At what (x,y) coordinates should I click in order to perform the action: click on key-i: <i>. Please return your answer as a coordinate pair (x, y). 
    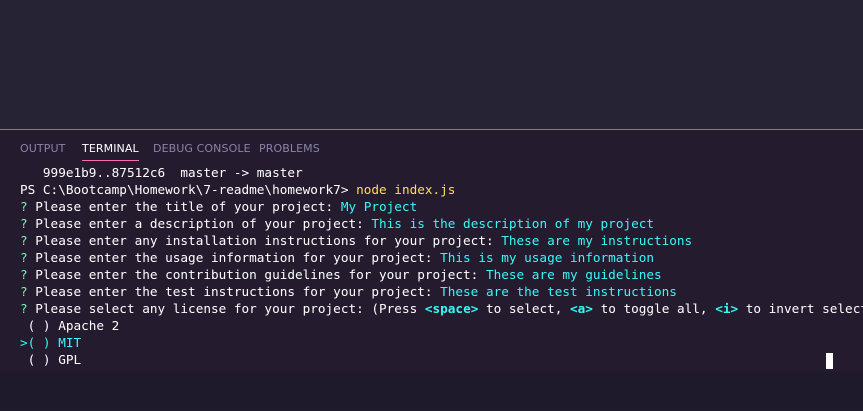
    Looking at the image, I should click on (727, 308).